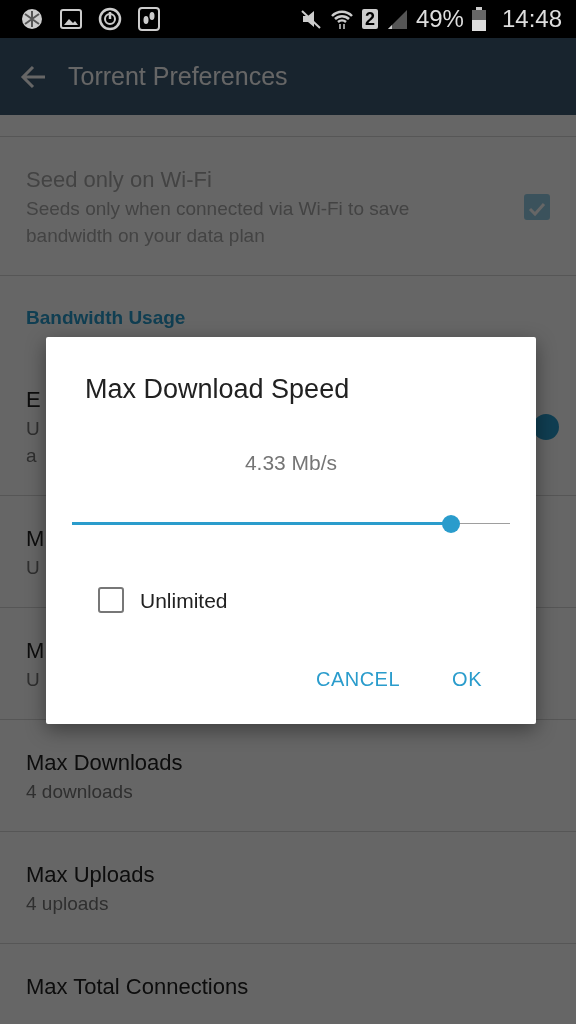 This screenshot has height=1024, width=576. Describe the element at coordinates (32, 19) in the screenshot. I see `compass-icon` at that location.